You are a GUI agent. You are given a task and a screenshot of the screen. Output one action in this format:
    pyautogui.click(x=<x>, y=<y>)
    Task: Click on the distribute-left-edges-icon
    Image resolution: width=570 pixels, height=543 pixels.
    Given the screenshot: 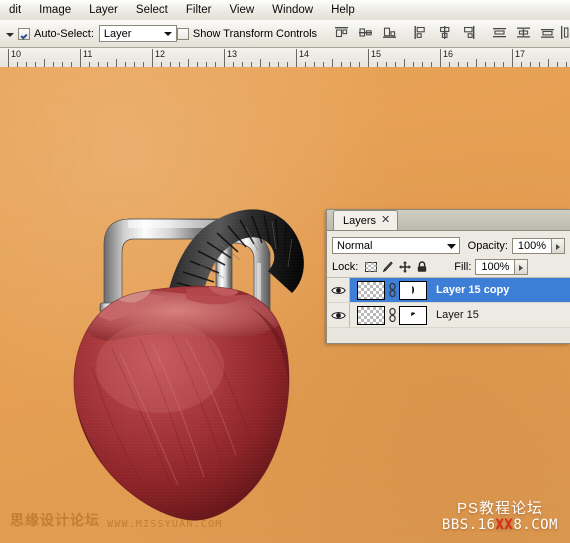 What is the action you would take?
    pyautogui.click(x=564, y=33)
    